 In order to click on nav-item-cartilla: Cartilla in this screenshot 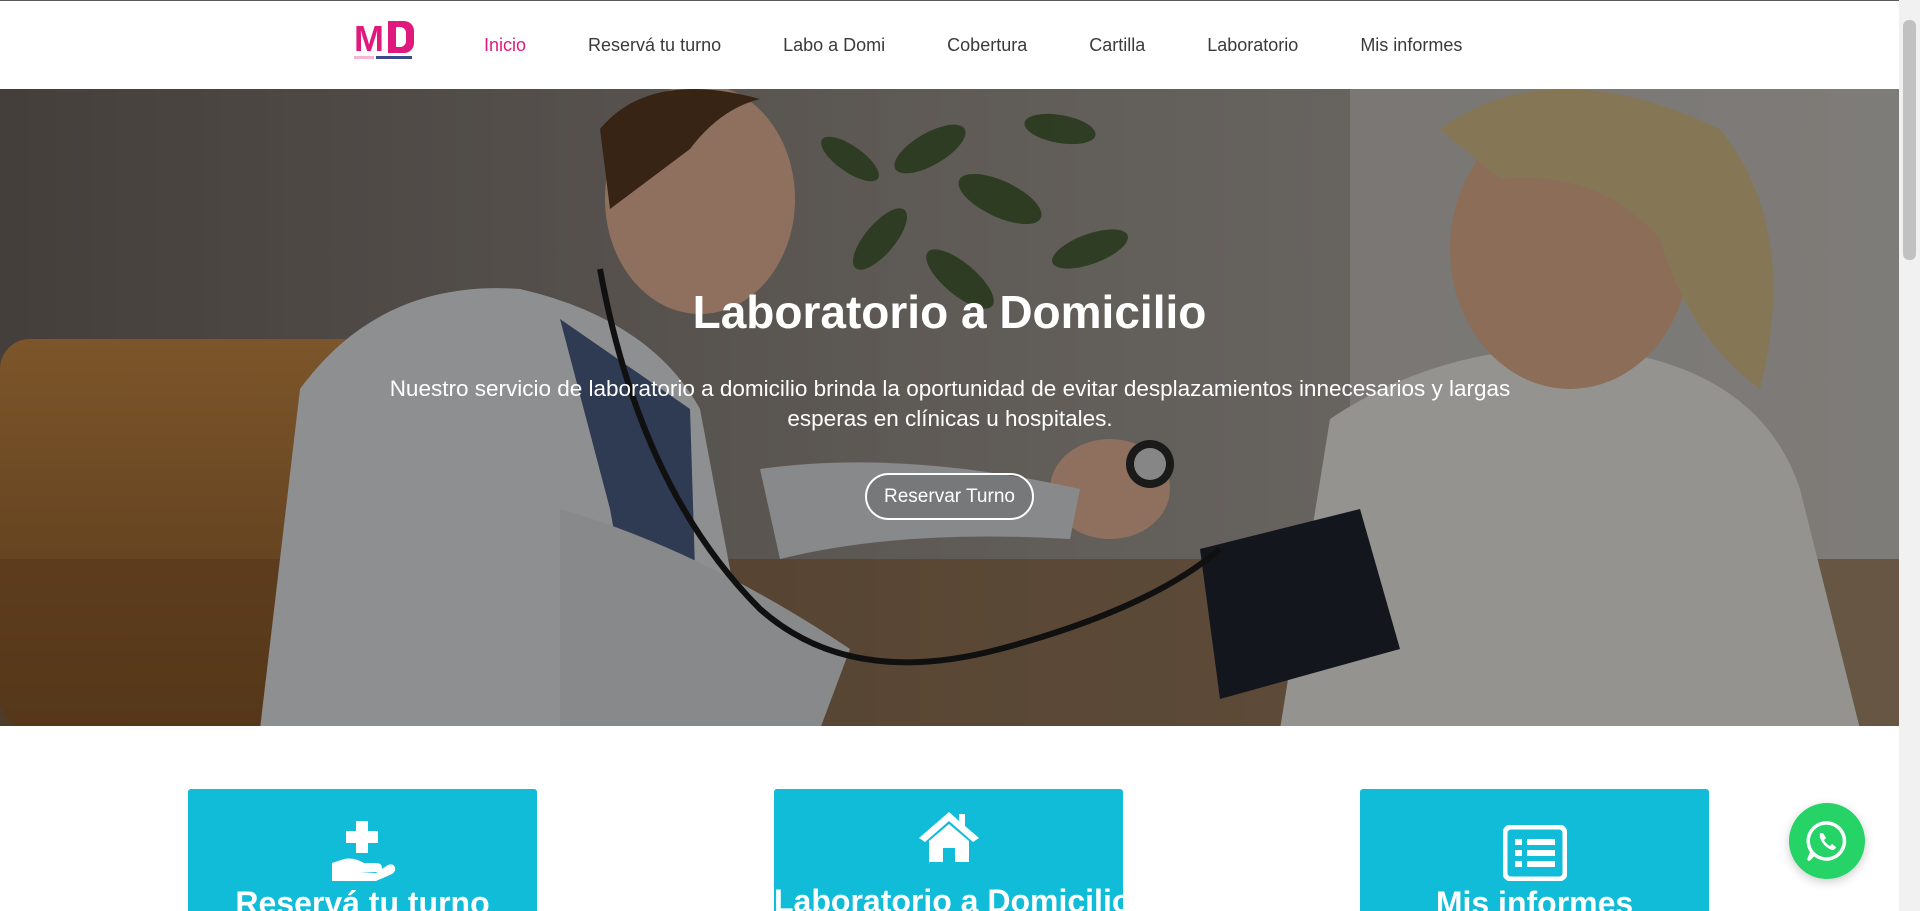, I will do `click(1117, 45)`.